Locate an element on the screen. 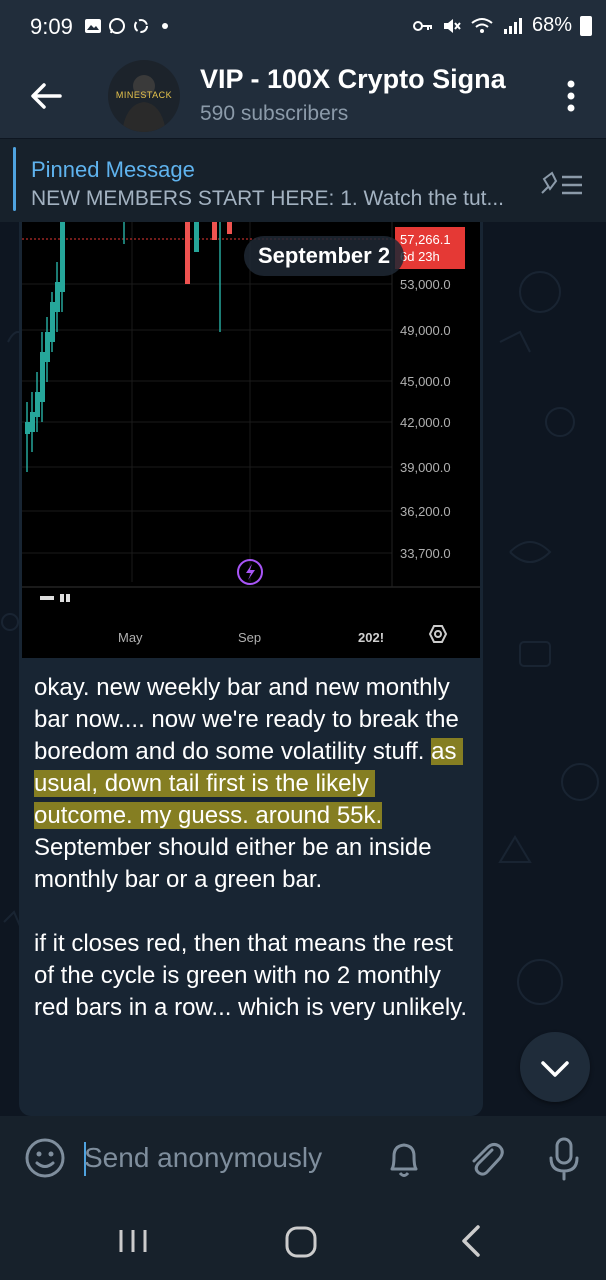  sync-icon is located at coordinates (141, 26).